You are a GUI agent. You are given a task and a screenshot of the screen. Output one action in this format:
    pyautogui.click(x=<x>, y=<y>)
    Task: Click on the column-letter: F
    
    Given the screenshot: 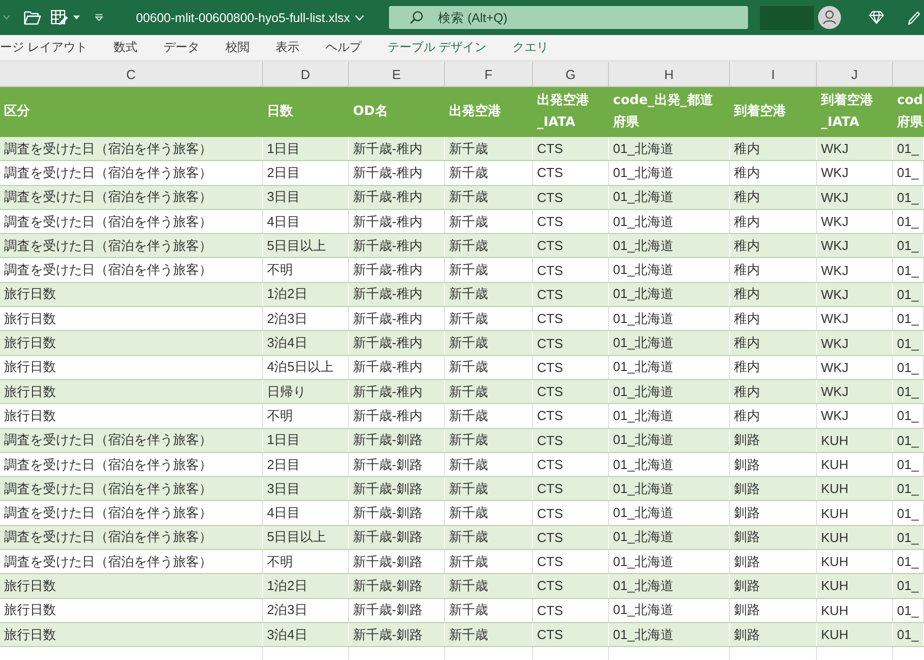 What is the action you would take?
    pyautogui.click(x=489, y=74)
    